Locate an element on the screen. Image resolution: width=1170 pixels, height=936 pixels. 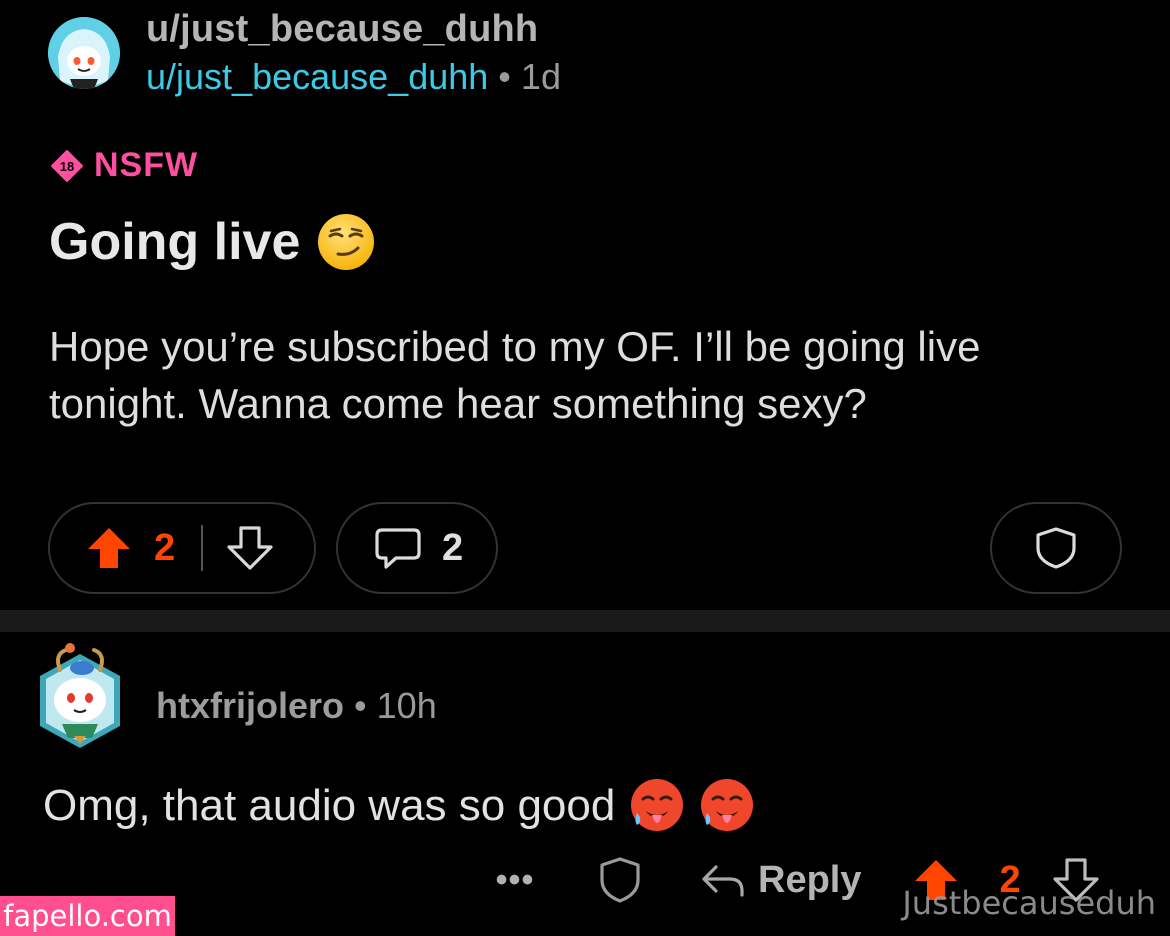
reply-button: Reply is located at coordinates (780, 880).